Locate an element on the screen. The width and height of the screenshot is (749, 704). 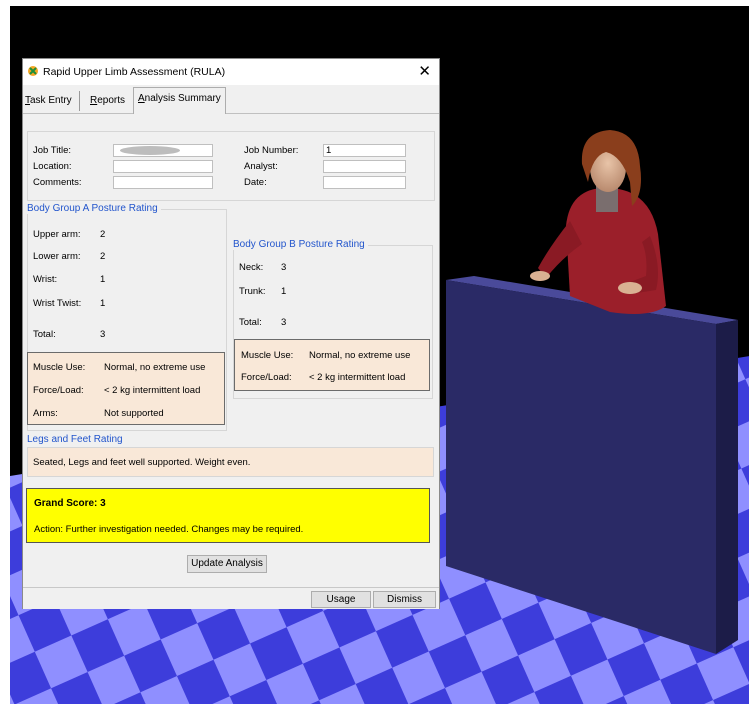
update-analysis-button: Update Analysis is located at coordinates (227, 564).